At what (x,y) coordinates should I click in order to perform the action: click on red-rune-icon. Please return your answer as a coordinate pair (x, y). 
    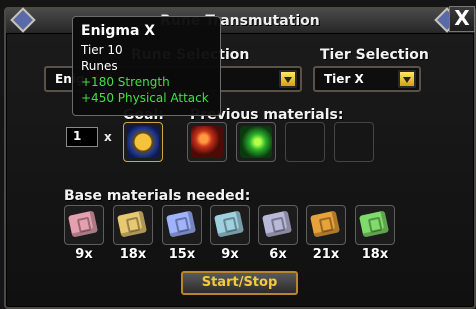
    Looking at the image, I should click on (207, 142).